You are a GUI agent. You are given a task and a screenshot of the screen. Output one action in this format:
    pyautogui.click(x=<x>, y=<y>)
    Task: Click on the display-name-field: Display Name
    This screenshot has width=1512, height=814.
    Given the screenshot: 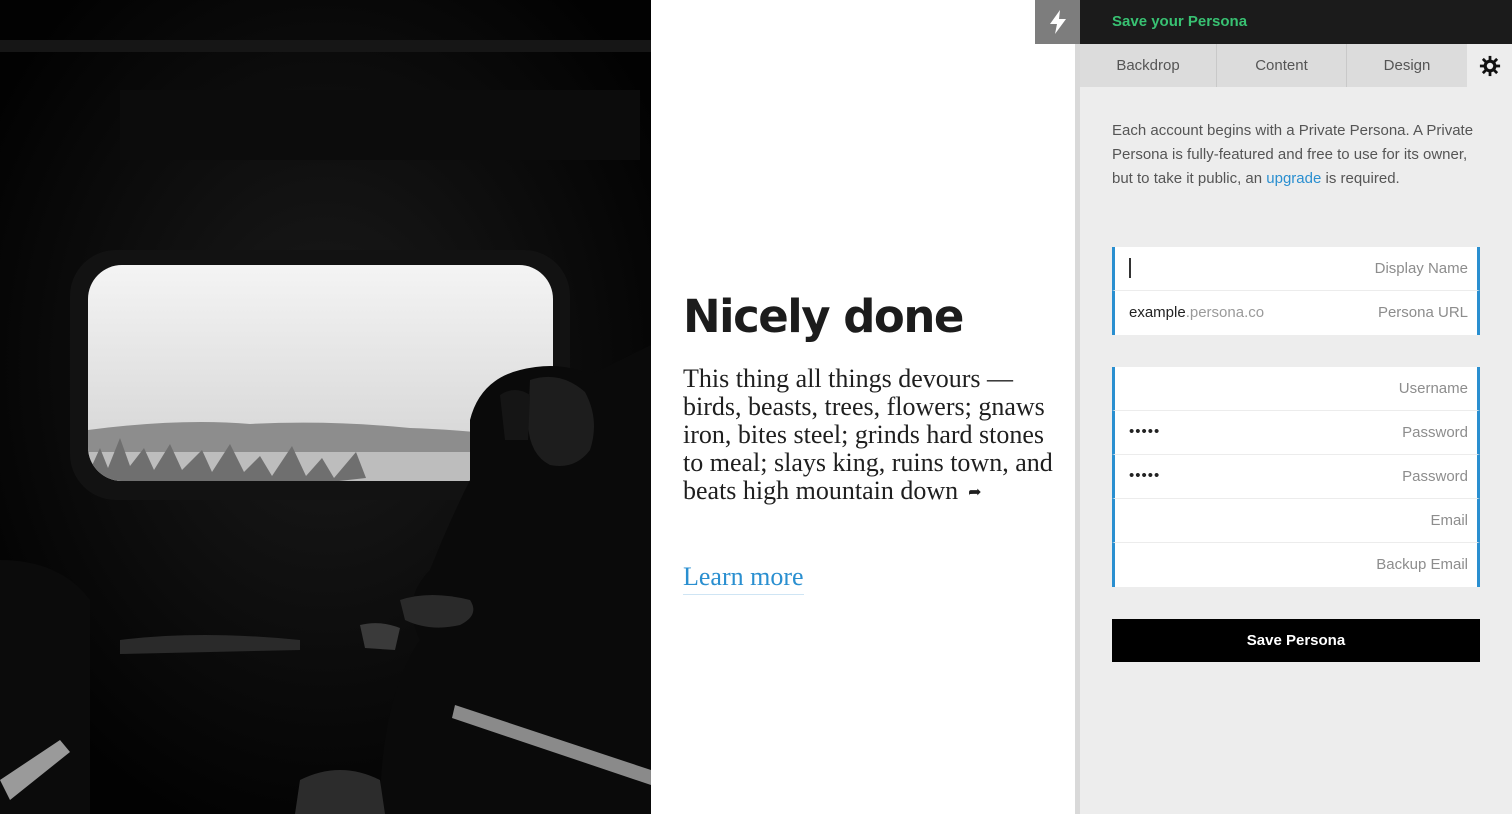 What is the action you would take?
    pyautogui.click(x=1296, y=269)
    